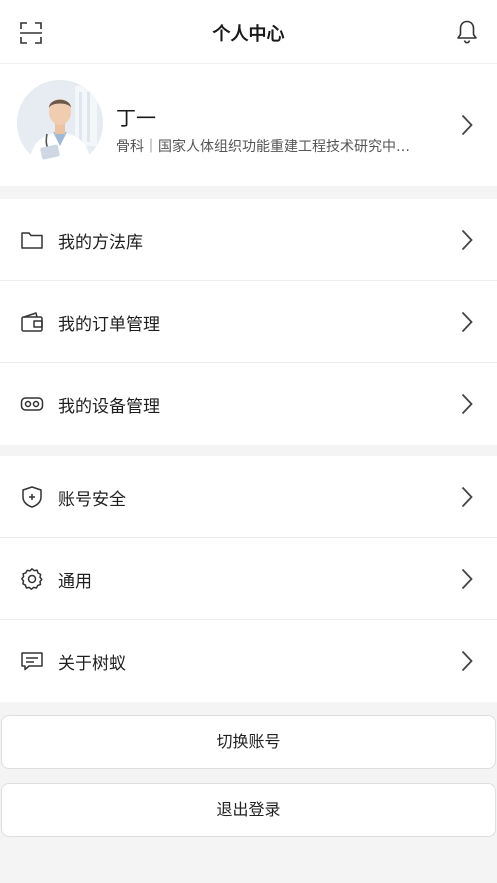 The height and width of the screenshot is (883, 497). Describe the element at coordinates (75, 582) in the screenshot. I see `menu-item-label: 通用` at that location.